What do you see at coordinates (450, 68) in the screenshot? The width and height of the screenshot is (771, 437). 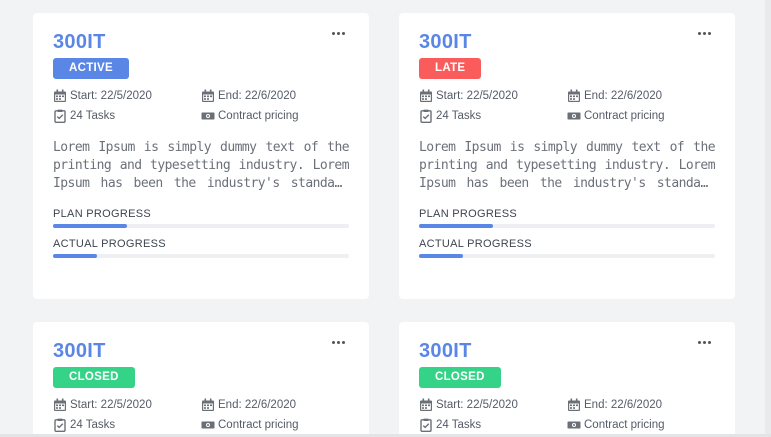 I see `status-badge: LATE` at bounding box center [450, 68].